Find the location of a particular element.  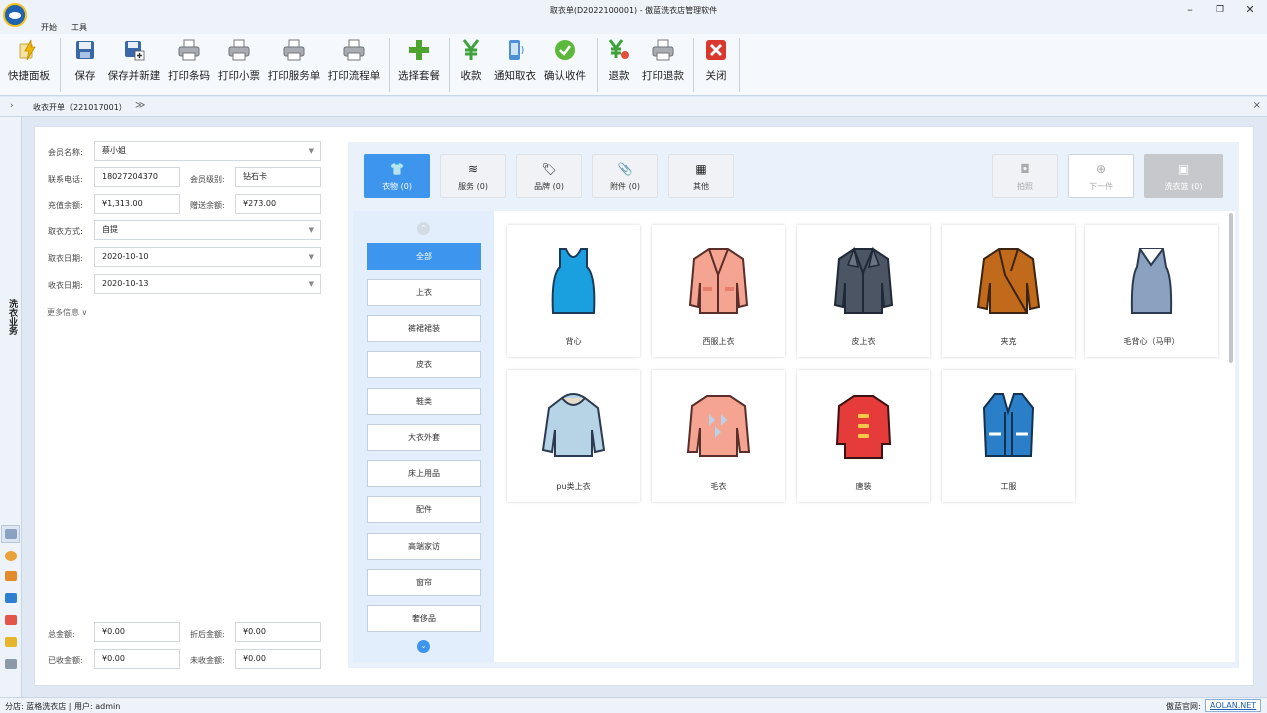

close-window-button: ✕ is located at coordinates (1250, 10).